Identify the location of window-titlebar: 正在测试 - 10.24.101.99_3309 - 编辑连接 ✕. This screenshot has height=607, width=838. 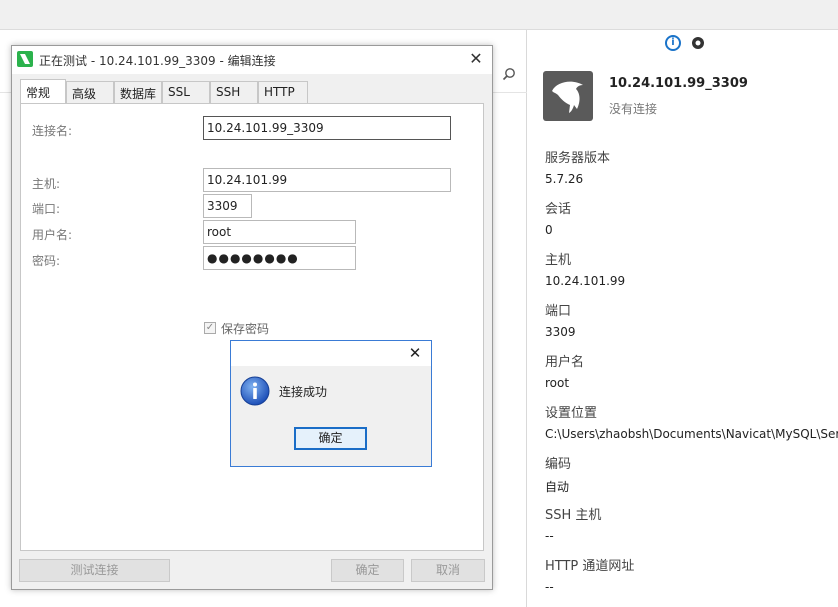
(252, 60).